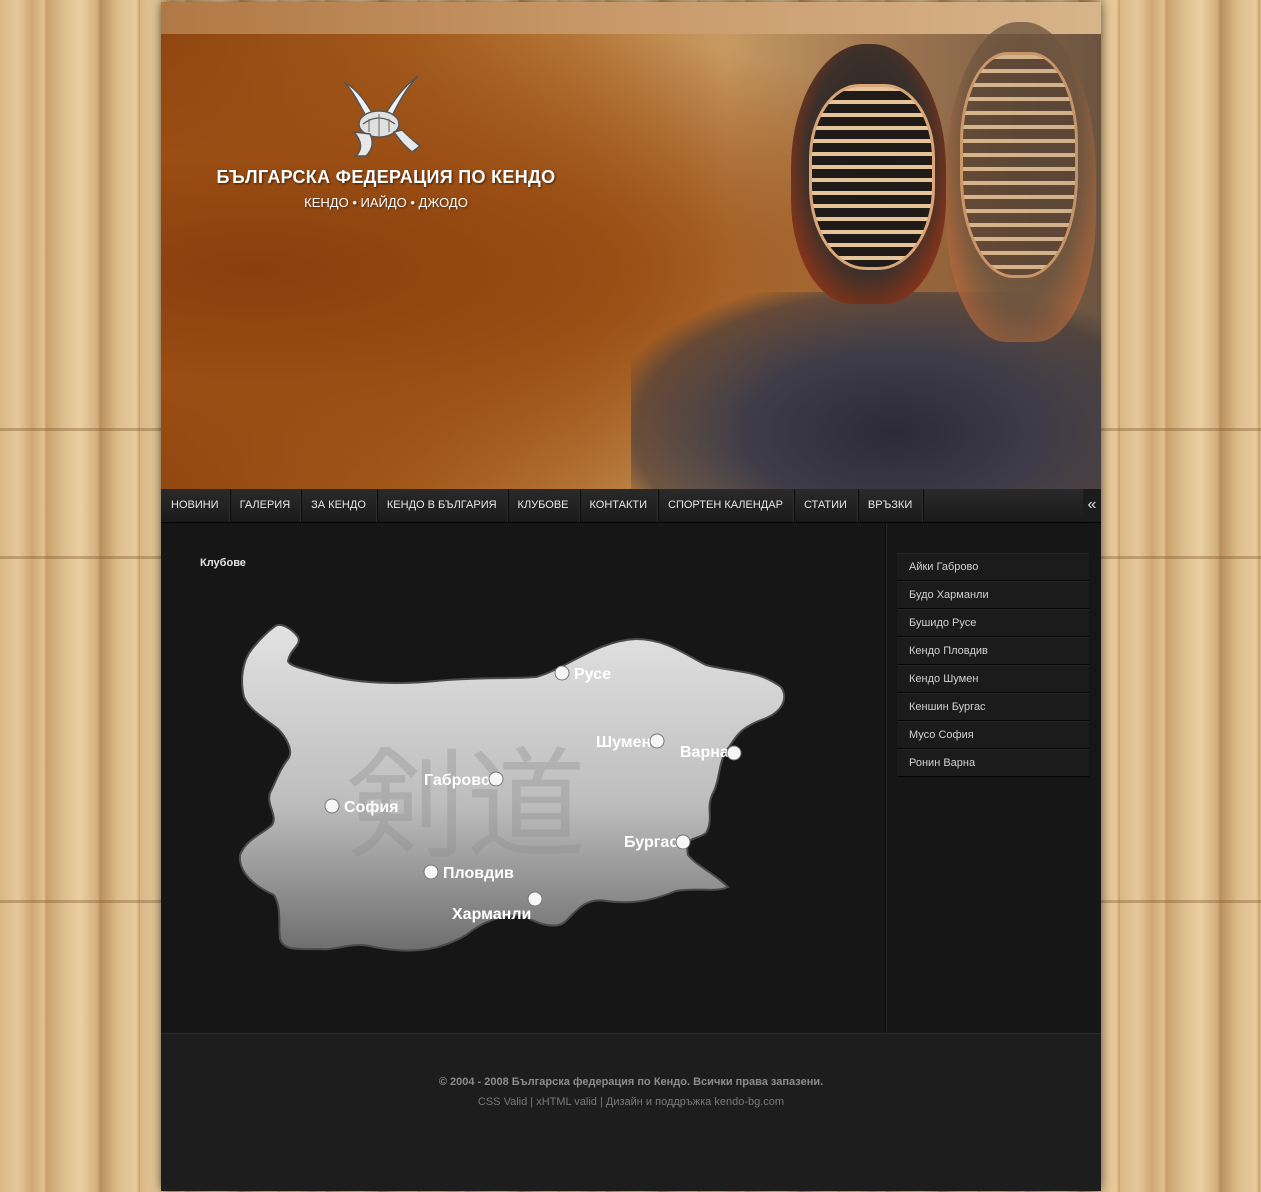  Describe the element at coordinates (223, 563) in the screenshot. I see `breadcrumb: Клубове` at that location.